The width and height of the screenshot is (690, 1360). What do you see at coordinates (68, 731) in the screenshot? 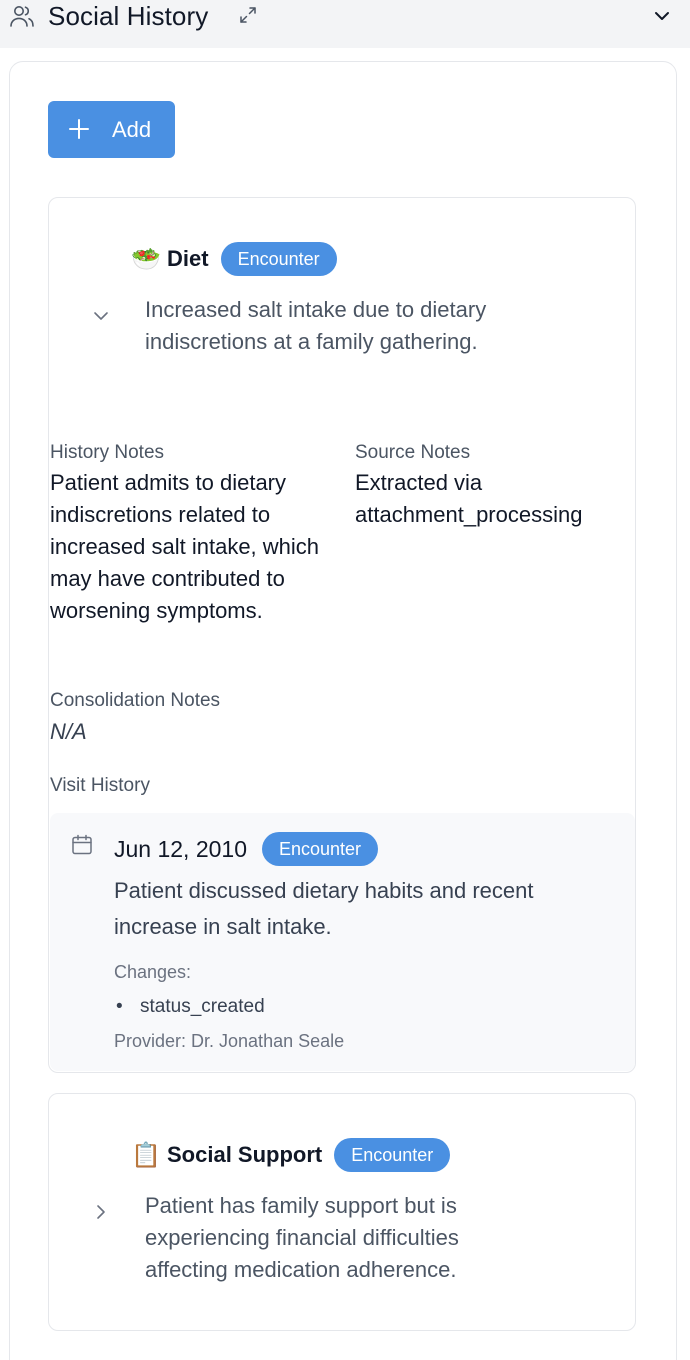
I see `consolidation-notes-value: N/A` at bounding box center [68, 731].